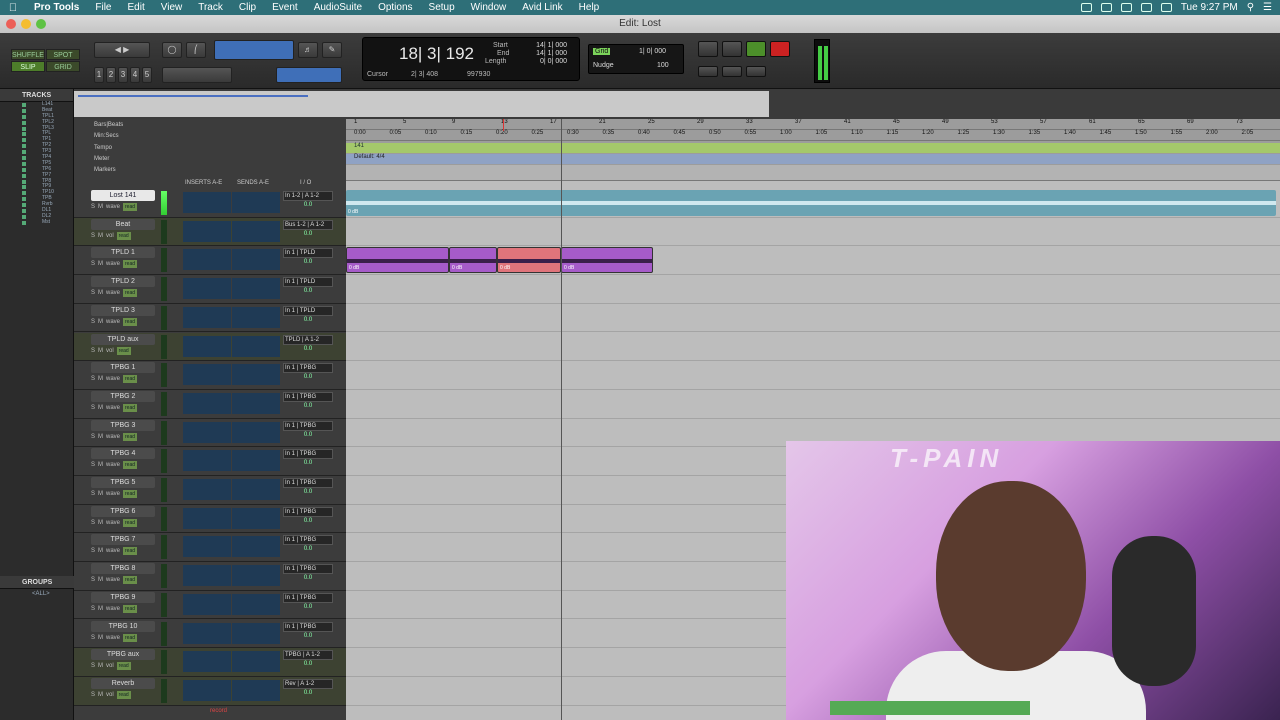  Describe the element at coordinates (123, 253) in the screenshot. I see `track-name: TPLD 1` at that location.